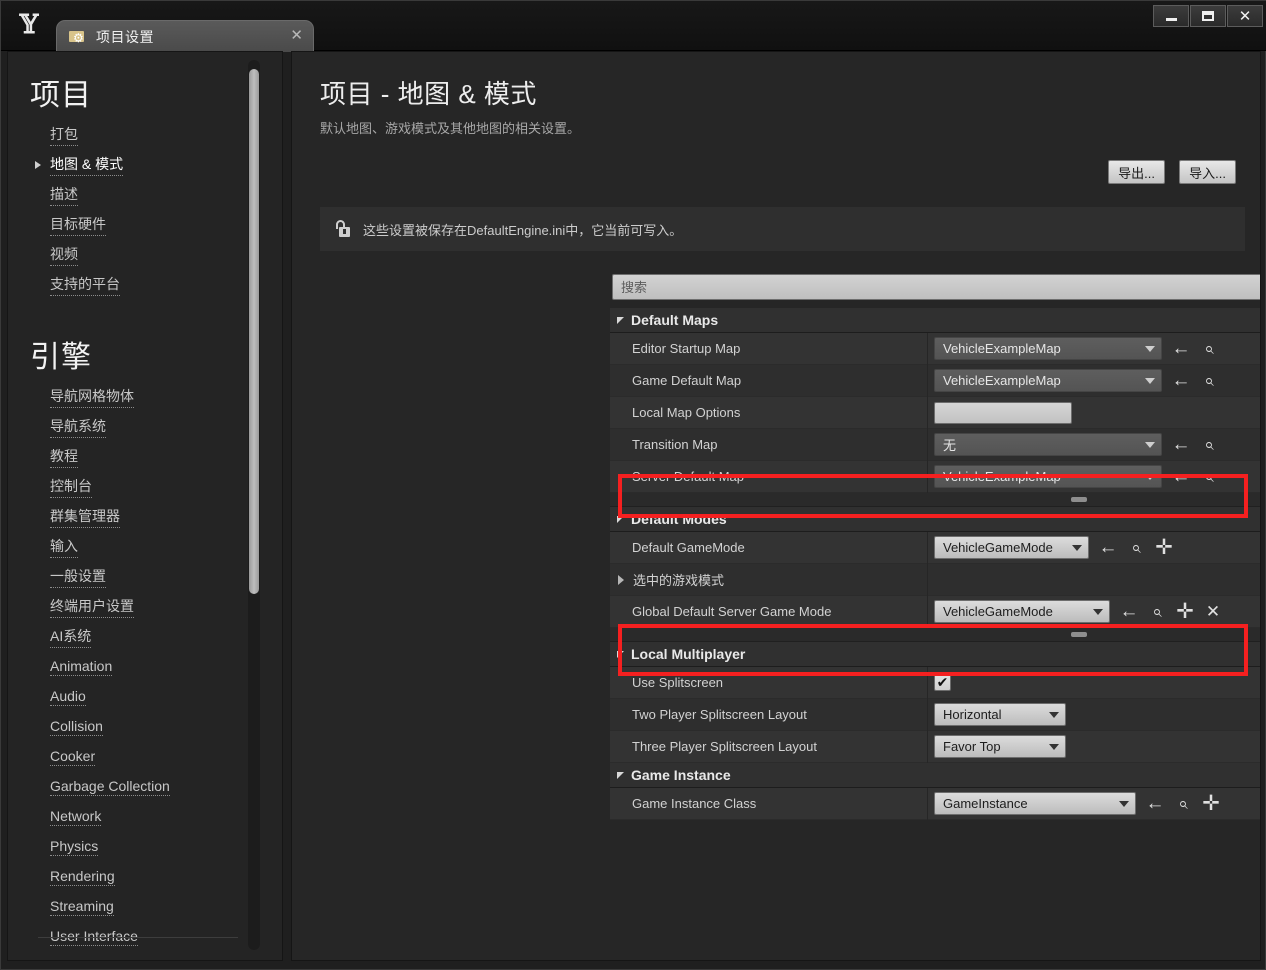  I want to click on sidebar-item-collision: Collision, so click(127, 727).